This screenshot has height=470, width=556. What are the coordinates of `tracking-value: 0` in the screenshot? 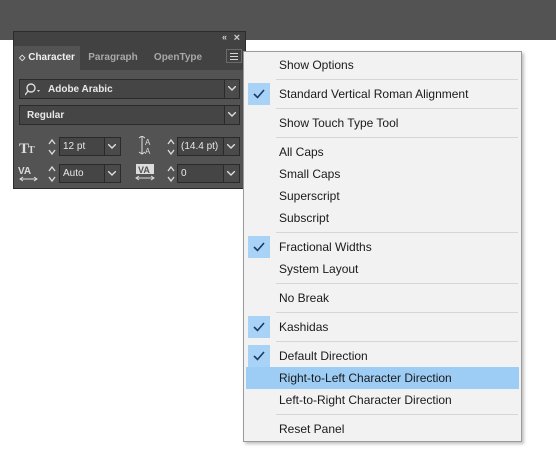 It's located at (184, 173).